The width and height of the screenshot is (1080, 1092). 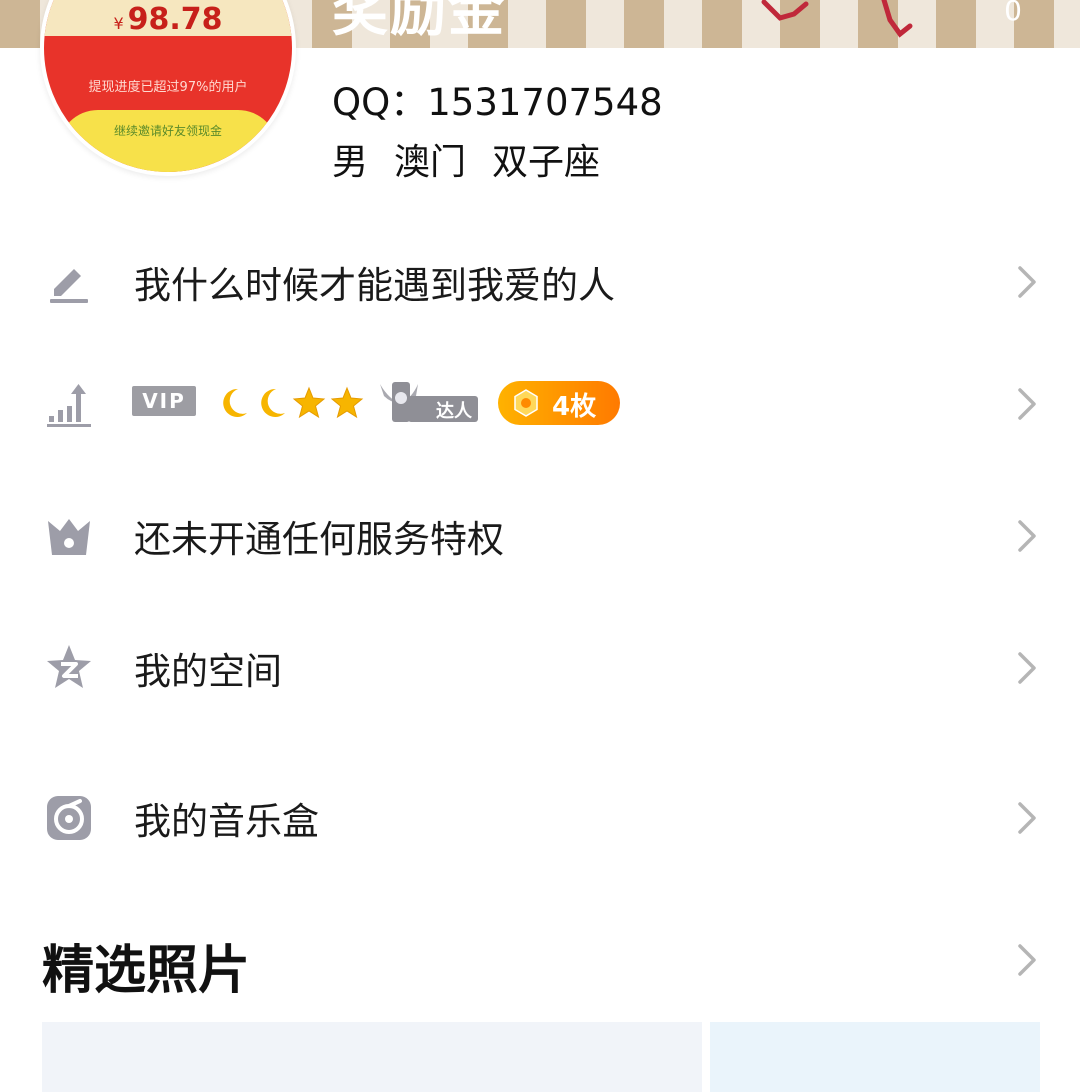 I want to click on signature-label: 我什么时候才能遇到我爱的人, so click(x=374, y=285).